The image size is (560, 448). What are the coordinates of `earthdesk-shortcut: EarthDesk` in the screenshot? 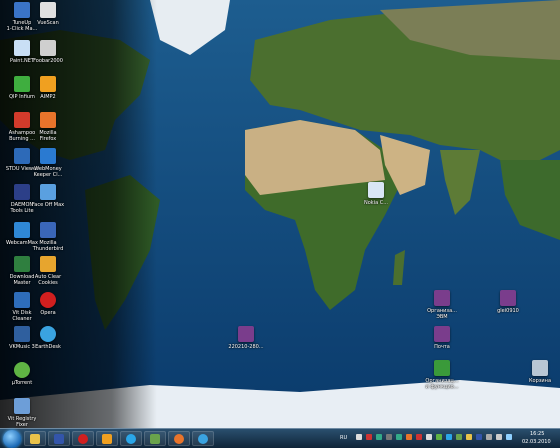 It's located at (48, 338).